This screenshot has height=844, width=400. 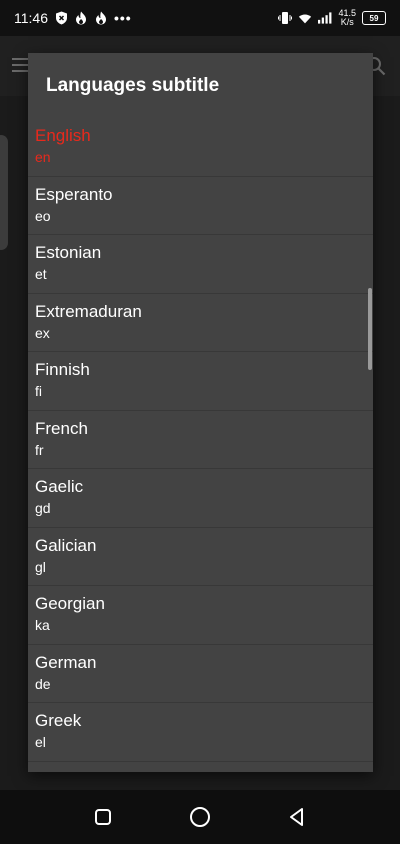 I want to click on language-item-english: English en, so click(x=200, y=147).